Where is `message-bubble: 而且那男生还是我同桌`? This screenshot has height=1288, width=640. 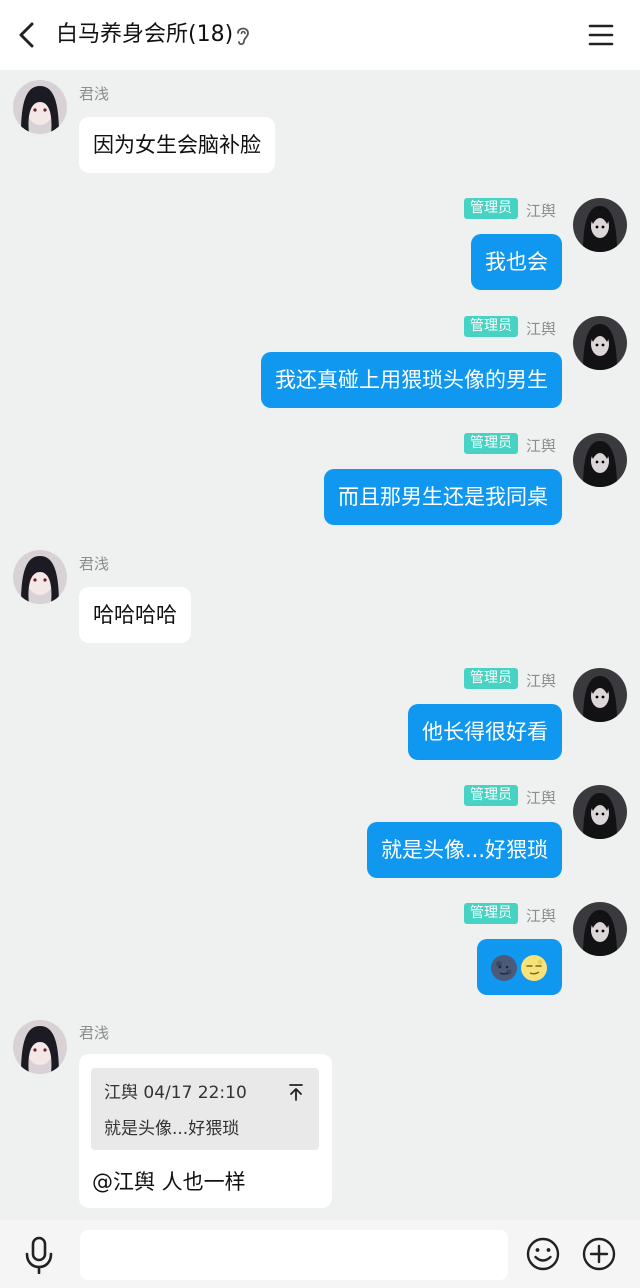 message-bubble: 而且那男生还是我同桌 is located at coordinates (443, 497).